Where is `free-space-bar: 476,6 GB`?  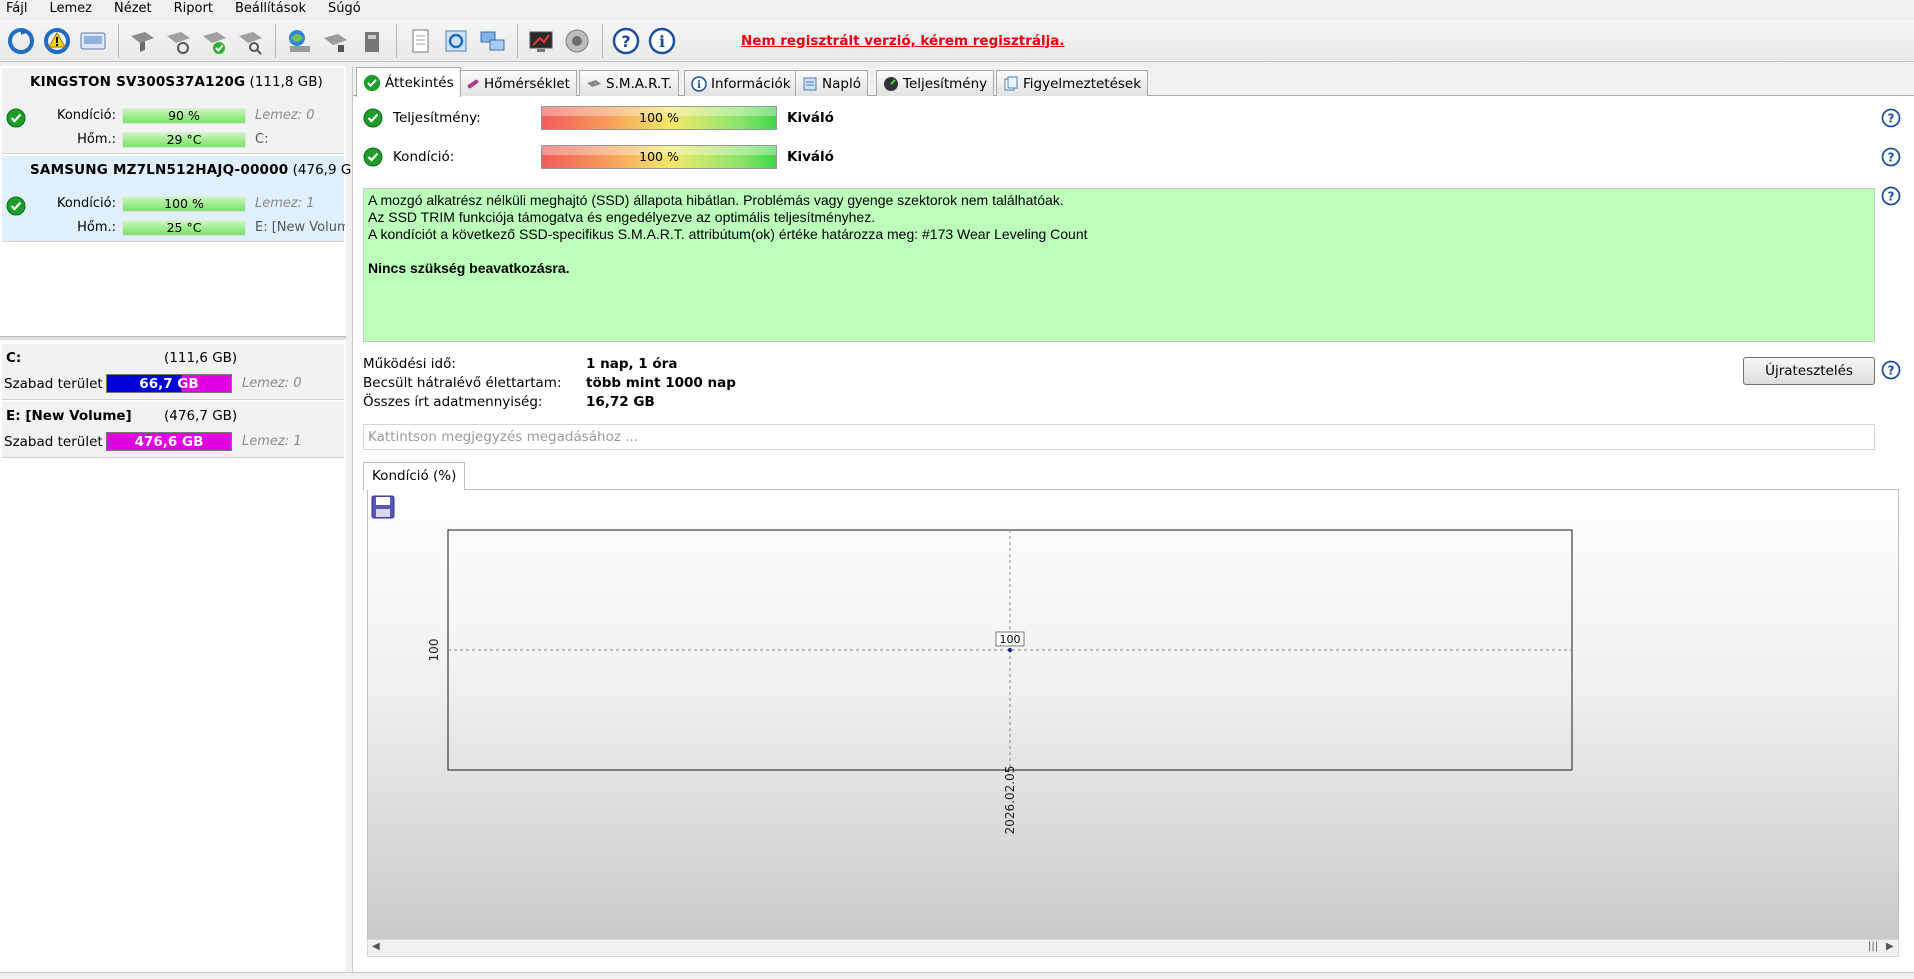 free-space-bar: 476,6 GB is located at coordinates (169, 441).